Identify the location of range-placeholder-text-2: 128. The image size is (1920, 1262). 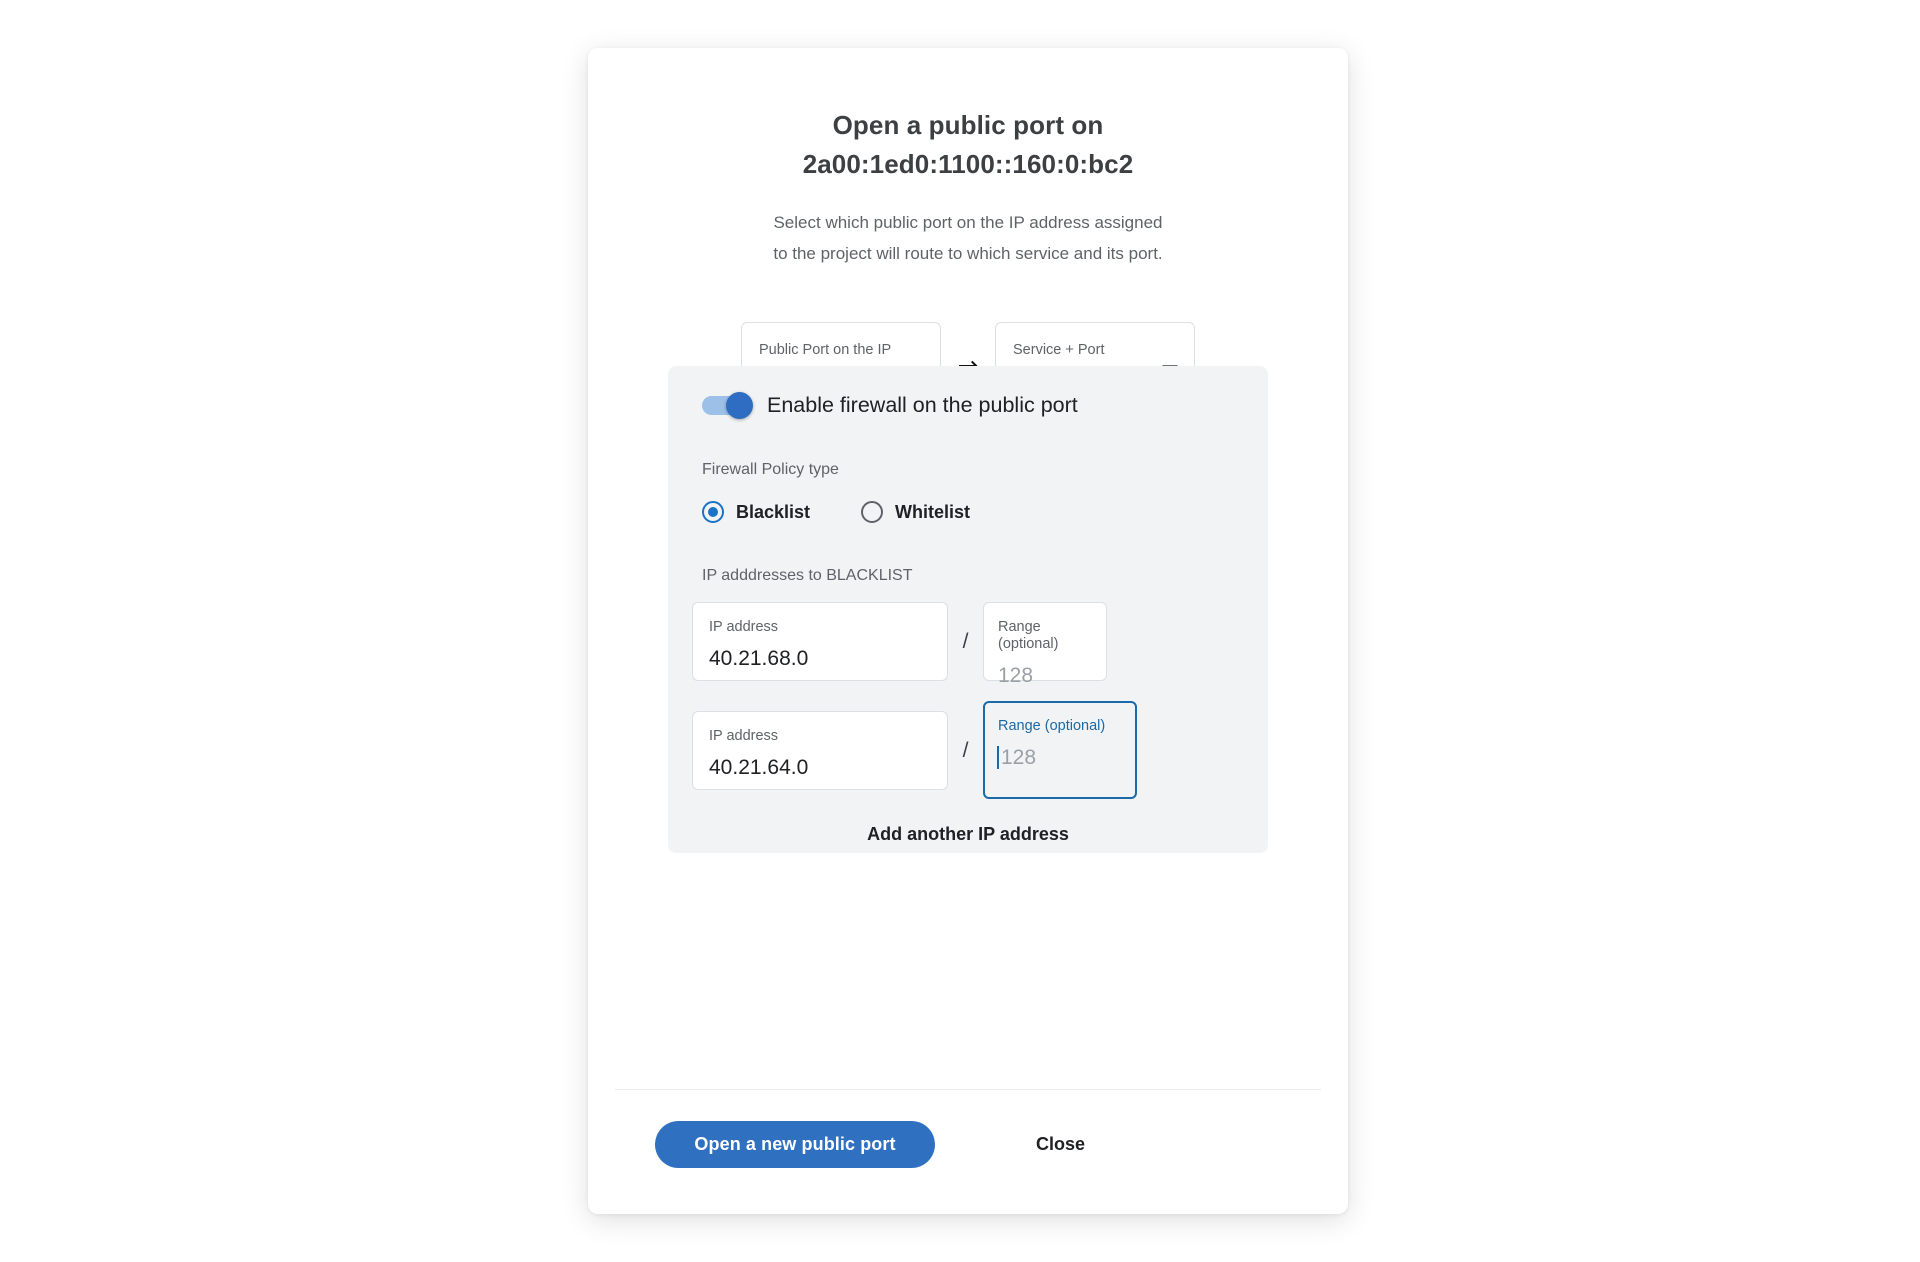
(1019, 757).